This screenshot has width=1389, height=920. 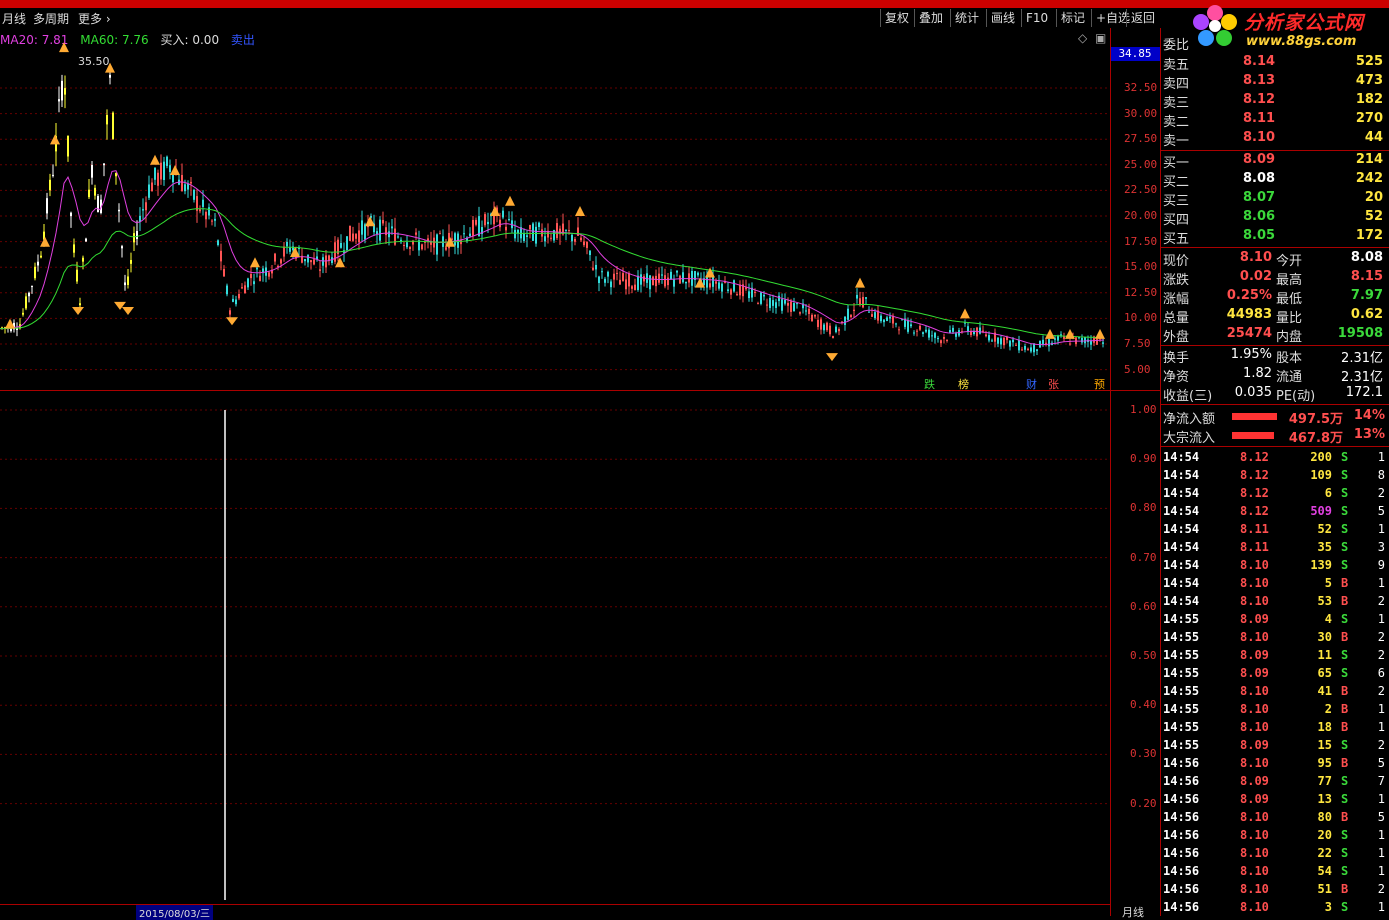 I want to click on tick-row: 14:56 8.10 54 S 1, so click(x=1274, y=873).